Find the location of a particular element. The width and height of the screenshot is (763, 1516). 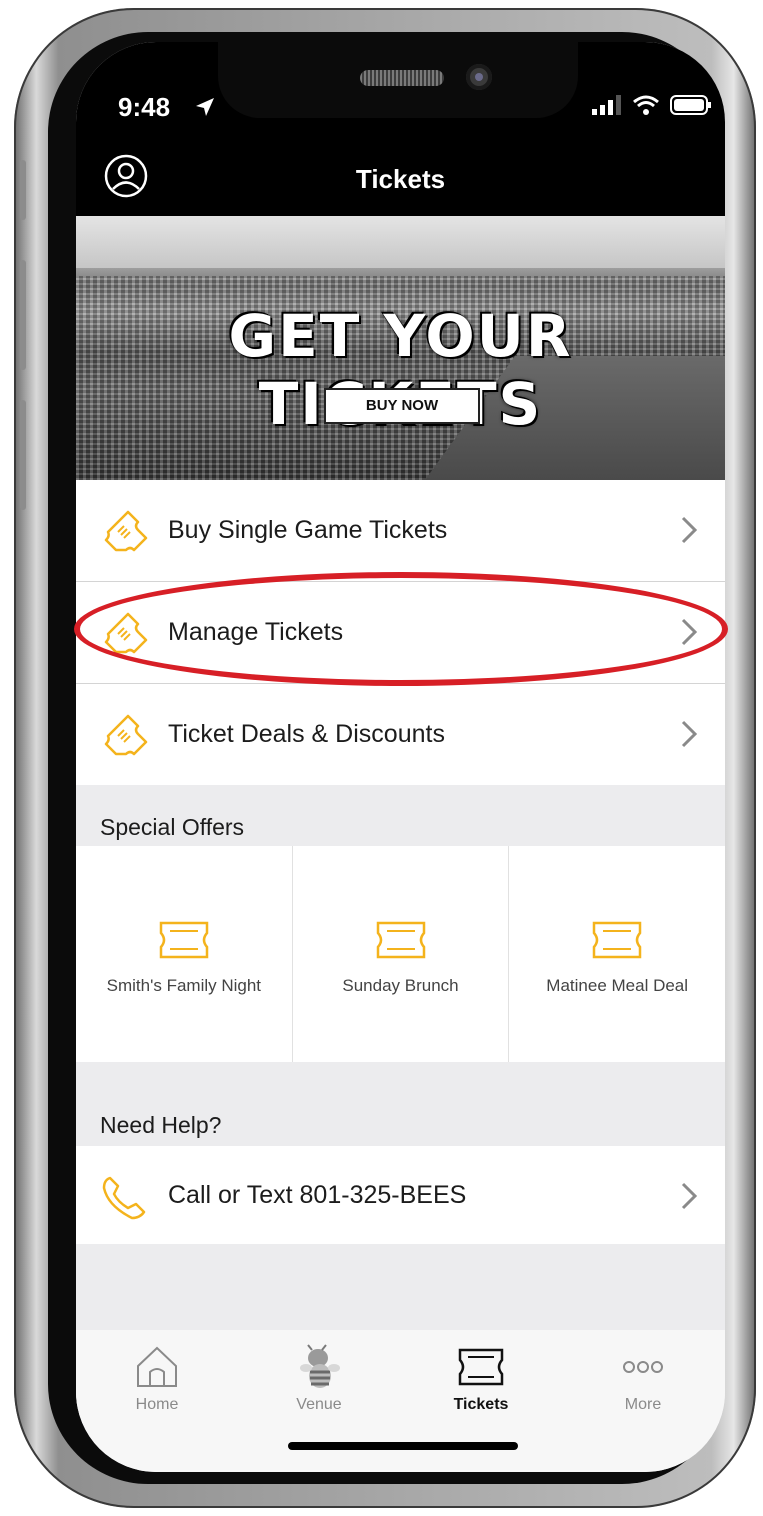

menu-item-ticket-deals-discounts: Ticket Deals & Discounts is located at coordinates (400, 734).